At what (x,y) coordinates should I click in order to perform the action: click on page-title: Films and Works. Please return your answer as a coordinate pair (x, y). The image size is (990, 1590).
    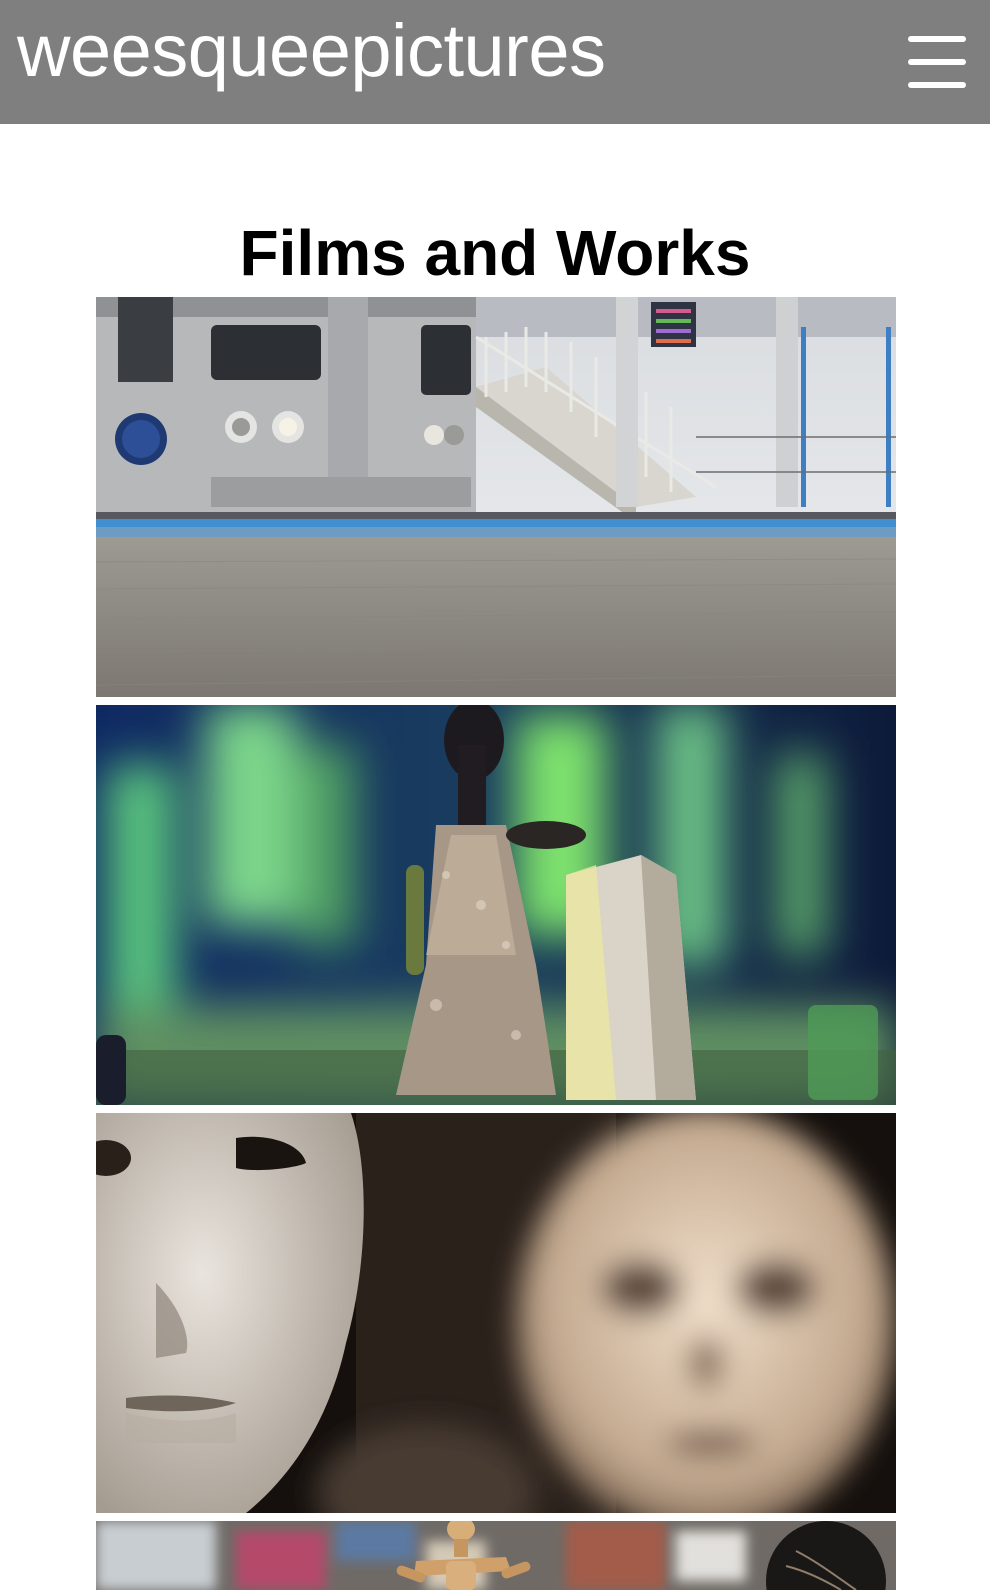
    Looking at the image, I should click on (495, 252).